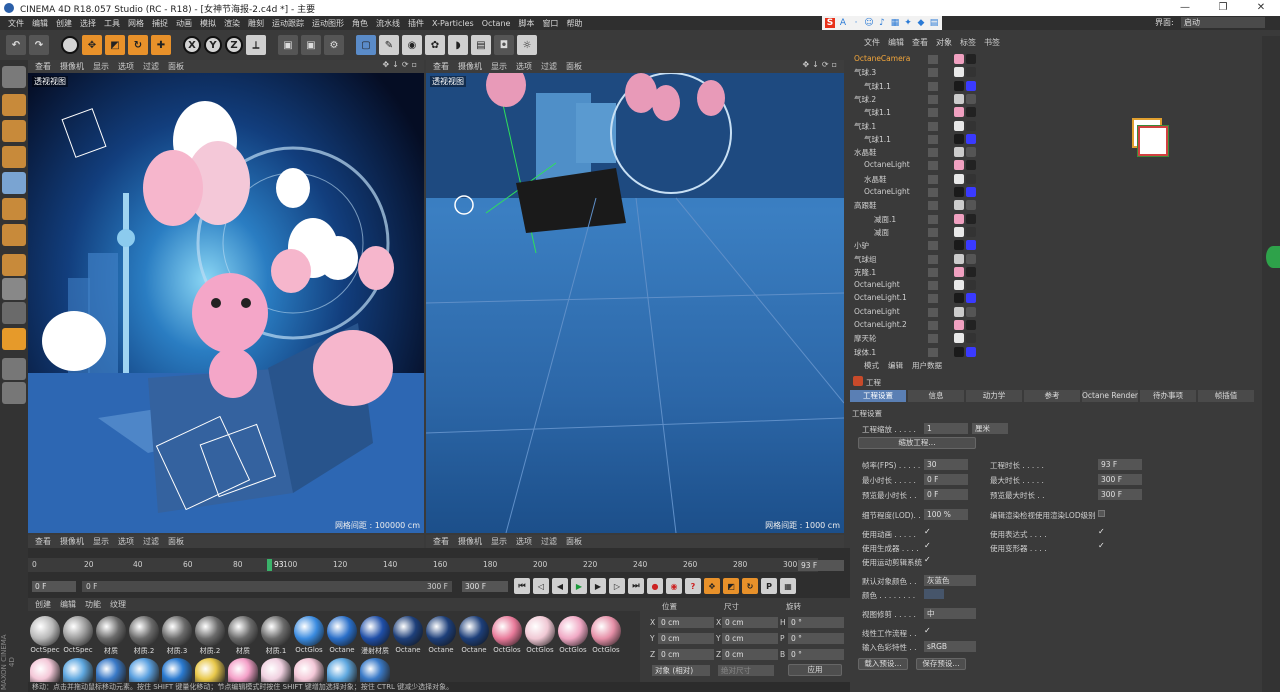 This screenshot has height=692, width=1280. I want to click on vp-menu-filter: 过滤, so click(549, 541).